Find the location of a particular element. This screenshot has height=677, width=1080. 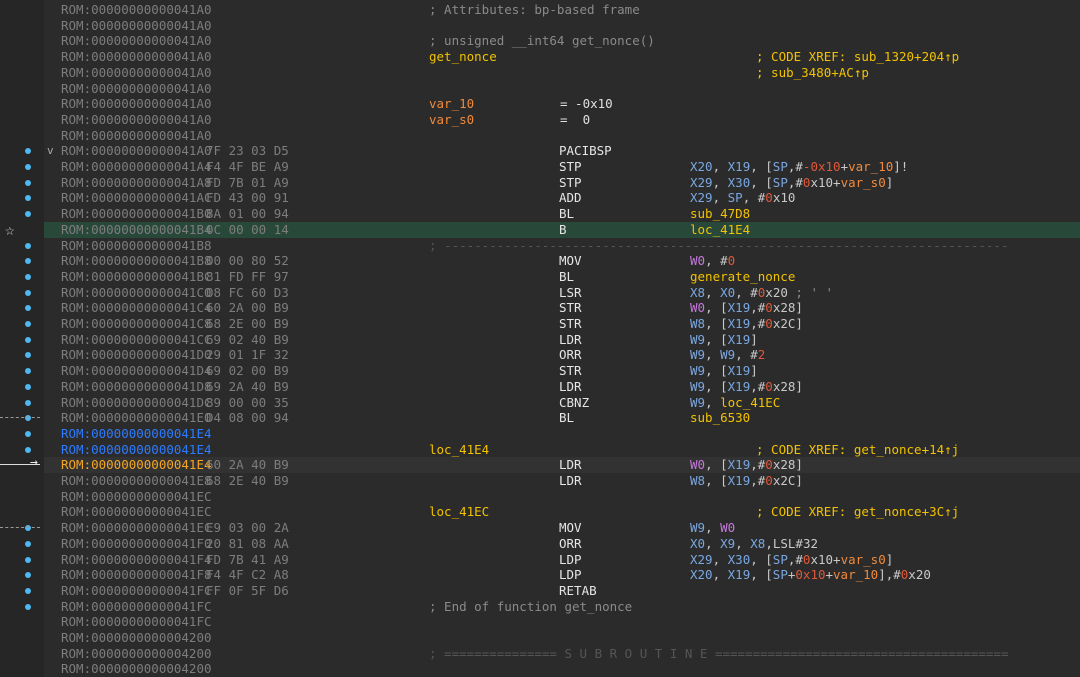

address: ROM:00000000000041A0 is located at coordinates (136, 119).